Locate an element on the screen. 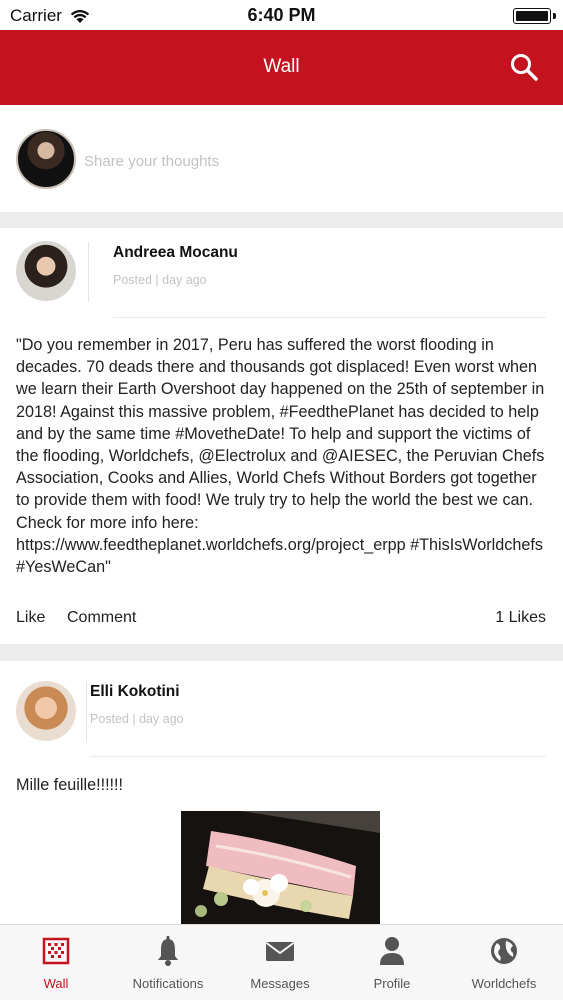 This screenshot has width=563, height=1000. mille-feuille-photo is located at coordinates (280, 867).